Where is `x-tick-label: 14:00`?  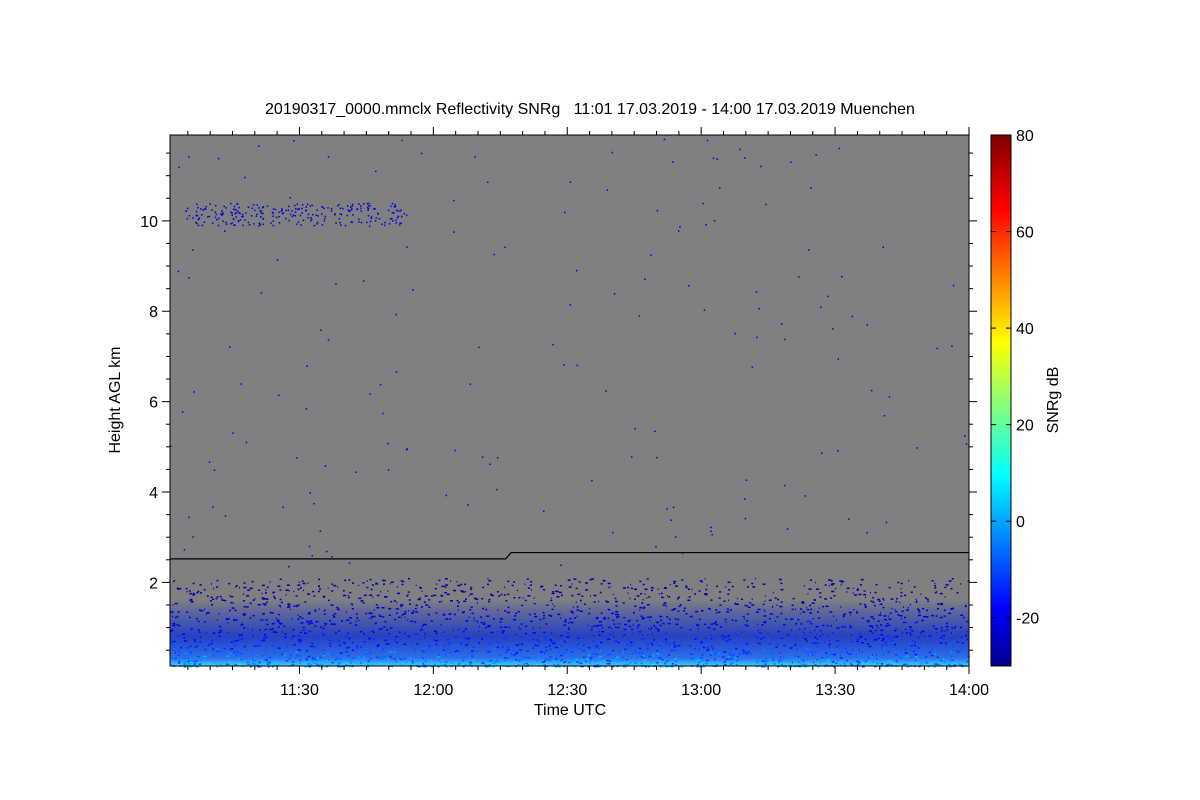
x-tick-label: 14:00 is located at coordinates (969, 690).